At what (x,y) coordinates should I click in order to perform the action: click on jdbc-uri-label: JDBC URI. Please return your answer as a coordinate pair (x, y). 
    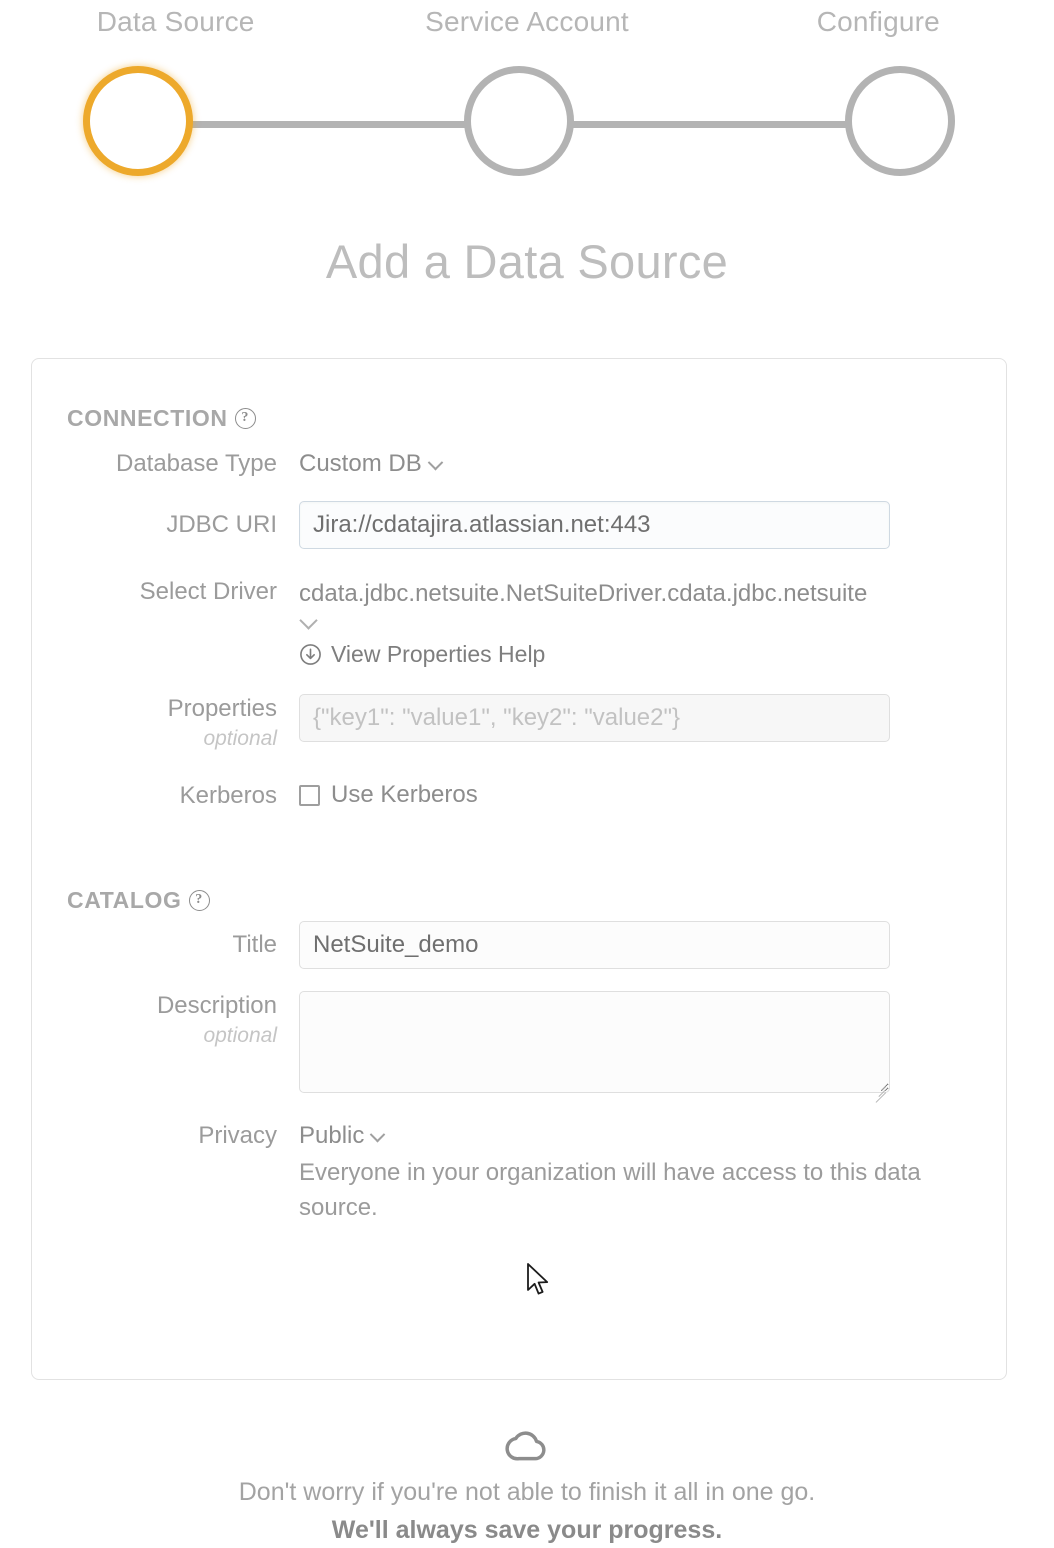
    Looking at the image, I should click on (221, 524).